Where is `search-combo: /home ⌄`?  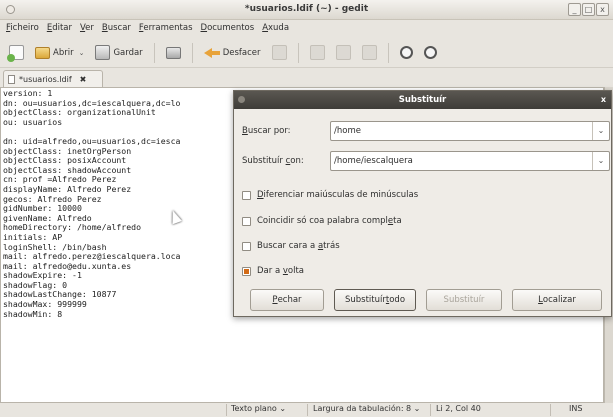 search-combo: /home ⌄ is located at coordinates (470, 131).